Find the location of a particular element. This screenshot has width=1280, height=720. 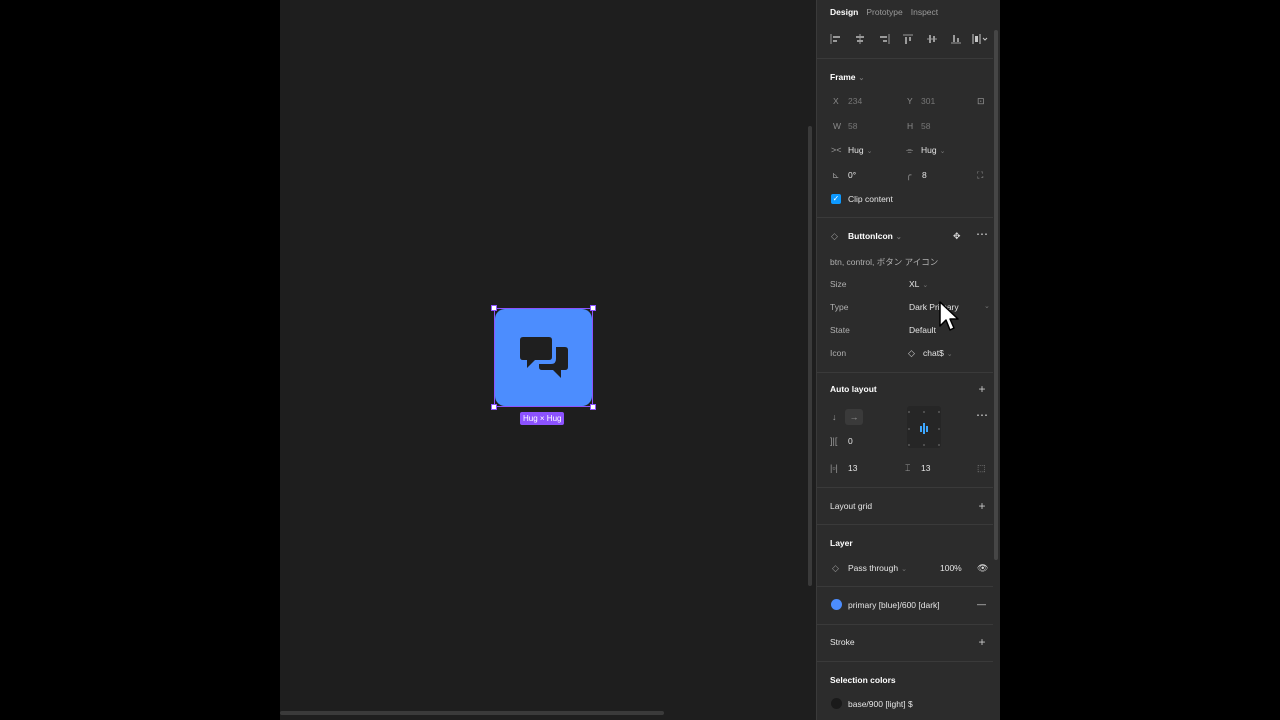

resize-handle-bottom-right is located at coordinates (593, 407).